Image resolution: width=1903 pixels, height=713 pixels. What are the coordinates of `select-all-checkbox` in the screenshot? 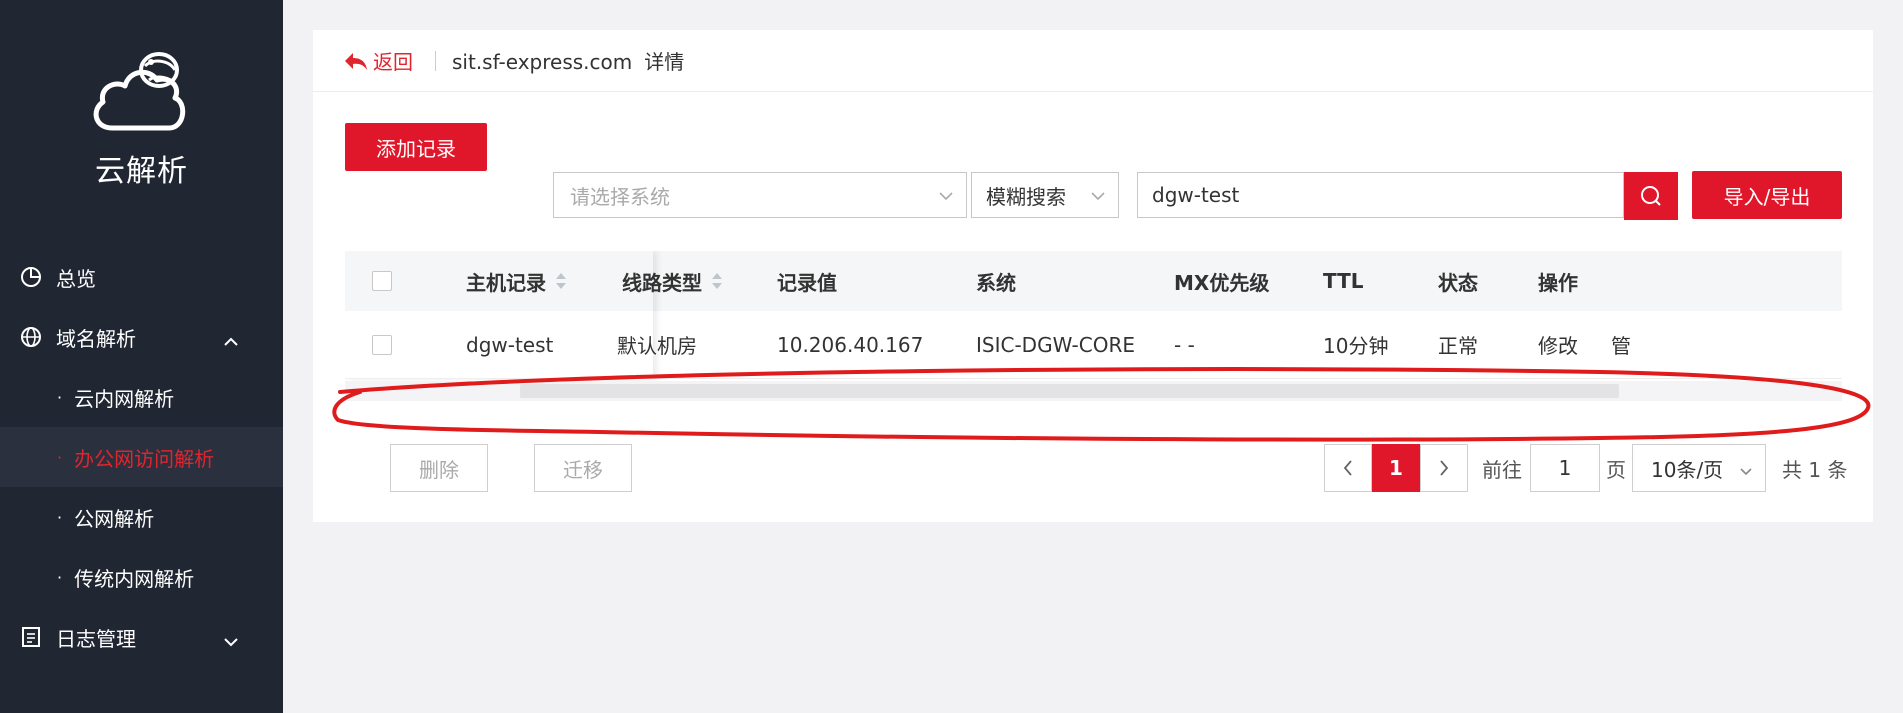 It's located at (382, 281).